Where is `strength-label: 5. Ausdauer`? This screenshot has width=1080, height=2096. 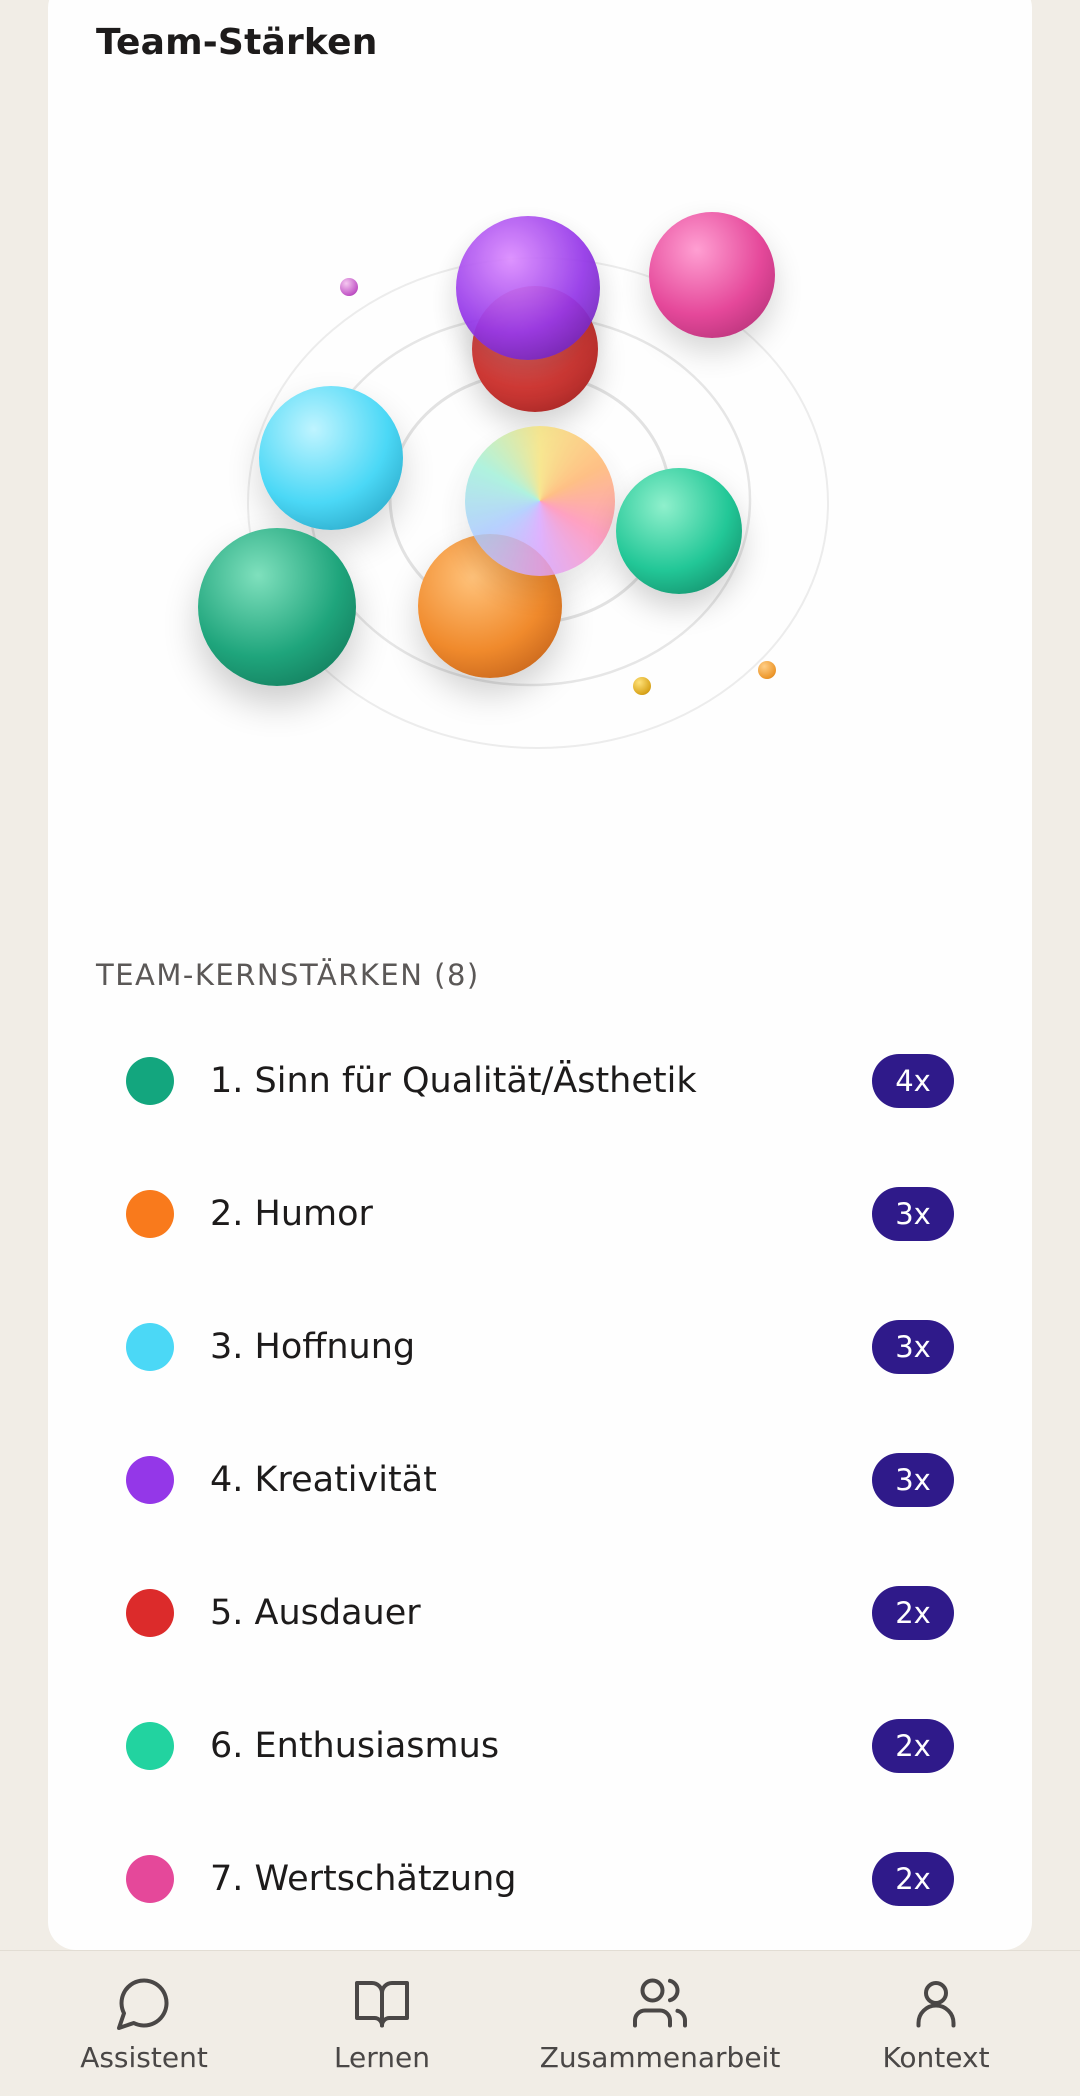
strength-label: 5. Ausdauer is located at coordinates (315, 1612).